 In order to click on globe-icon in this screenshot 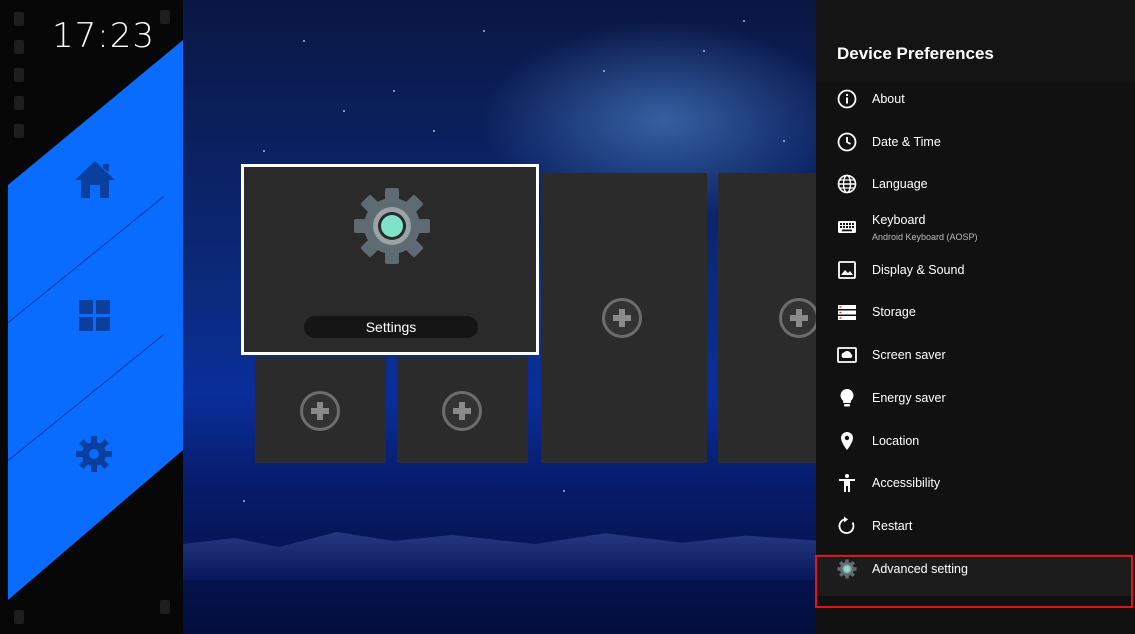, I will do `click(847, 184)`.